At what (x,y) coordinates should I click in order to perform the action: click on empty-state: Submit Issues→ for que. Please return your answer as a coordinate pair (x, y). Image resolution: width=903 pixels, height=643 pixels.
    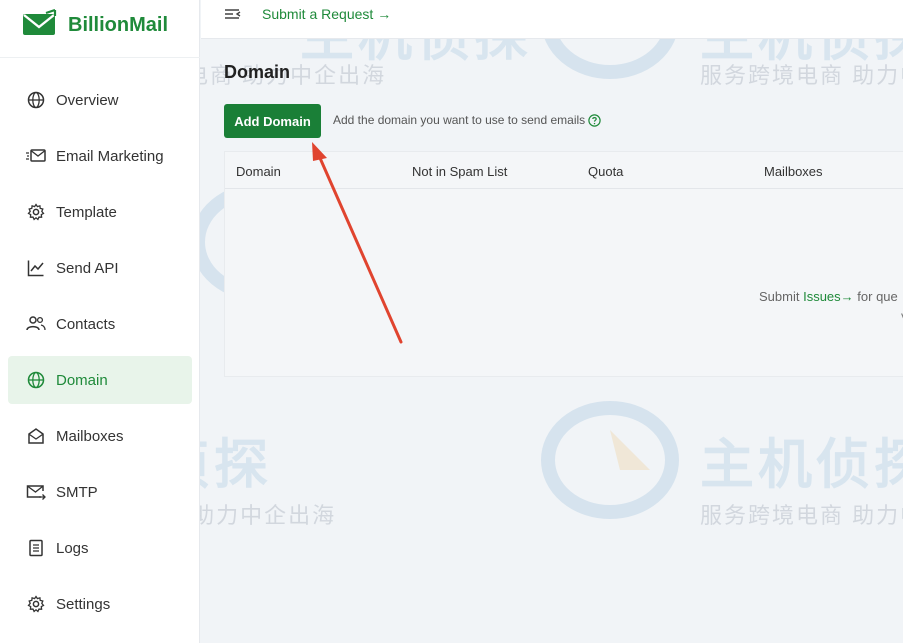
    Looking at the image, I should click on (828, 296).